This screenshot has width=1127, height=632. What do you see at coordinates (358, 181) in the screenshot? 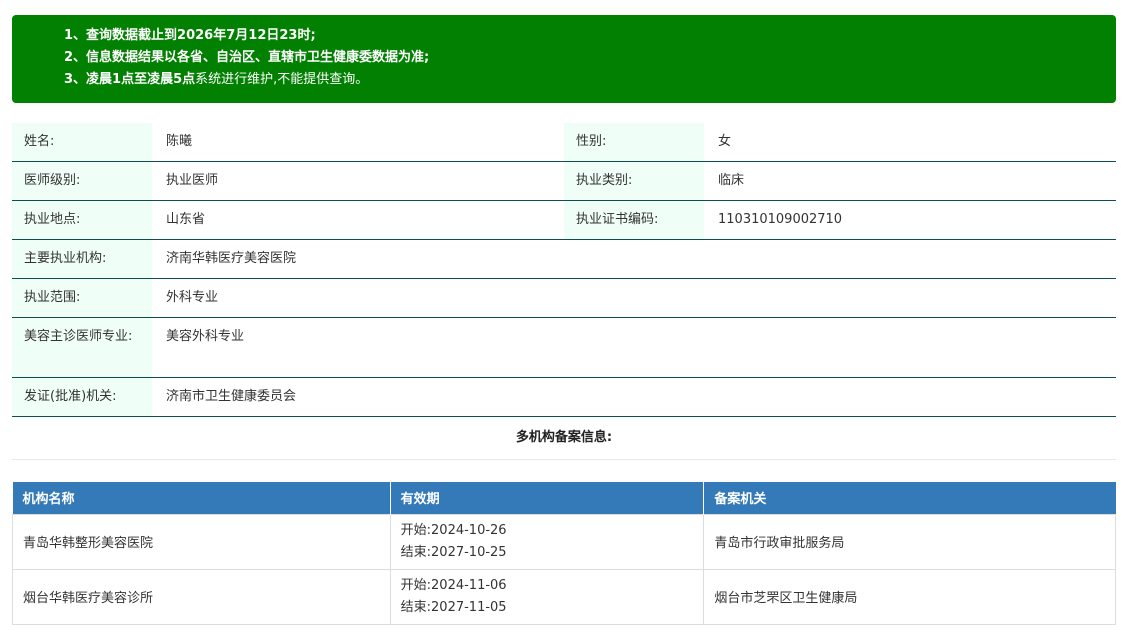
I see `level-value: 执业医师` at bounding box center [358, 181].